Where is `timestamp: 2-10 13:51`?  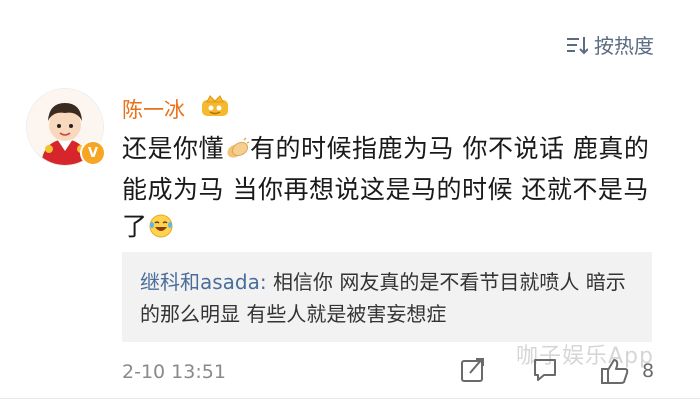 timestamp: 2-10 13:51 is located at coordinates (174, 372).